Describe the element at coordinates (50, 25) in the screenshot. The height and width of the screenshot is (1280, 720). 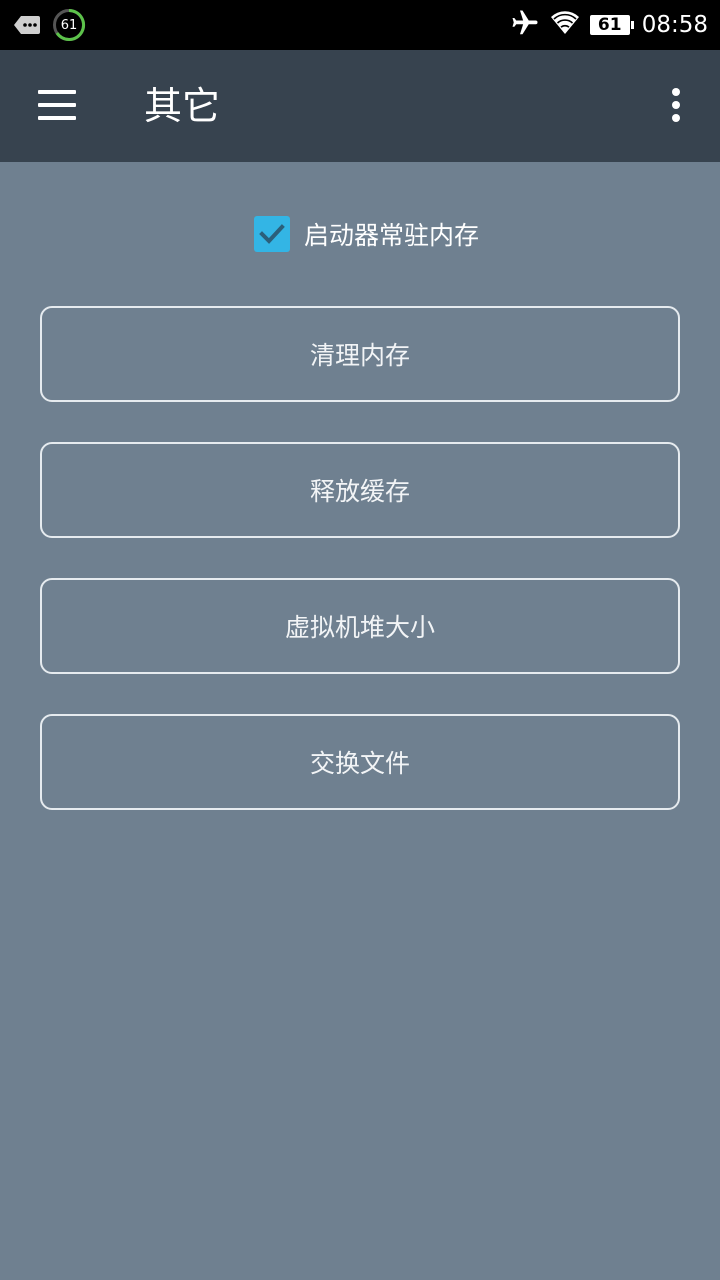
I see `status-bar-left: 61` at that location.